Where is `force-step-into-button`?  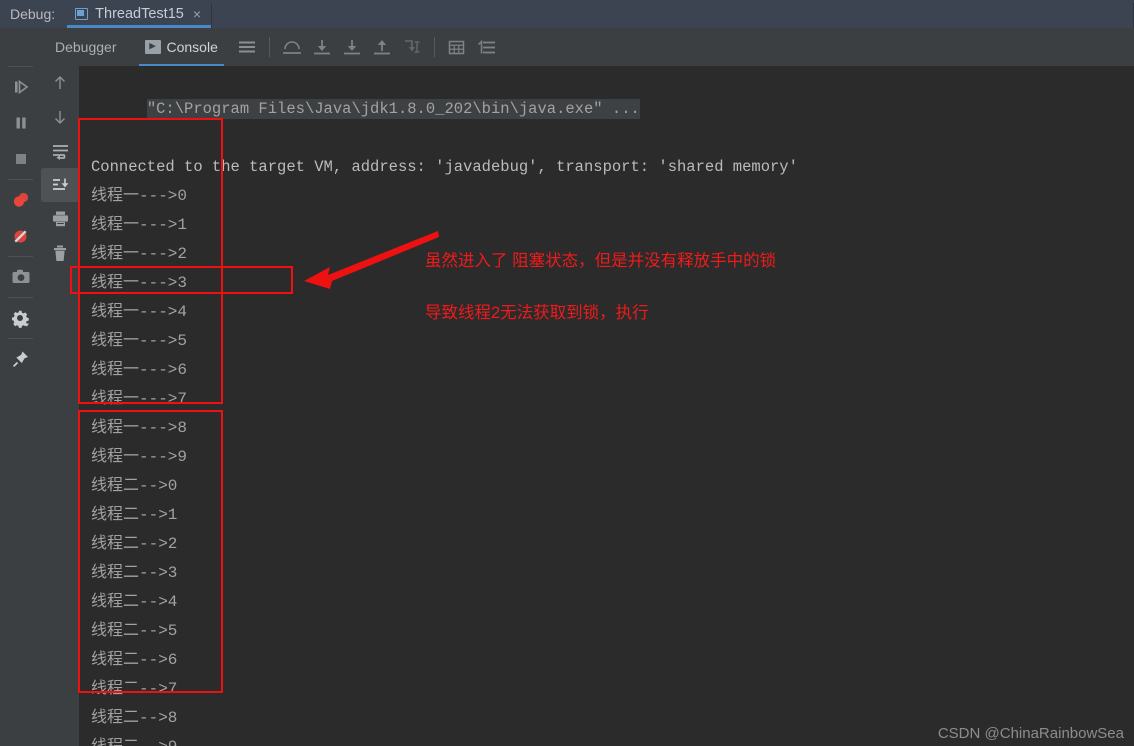
force-step-into-button is located at coordinates (352, 47).